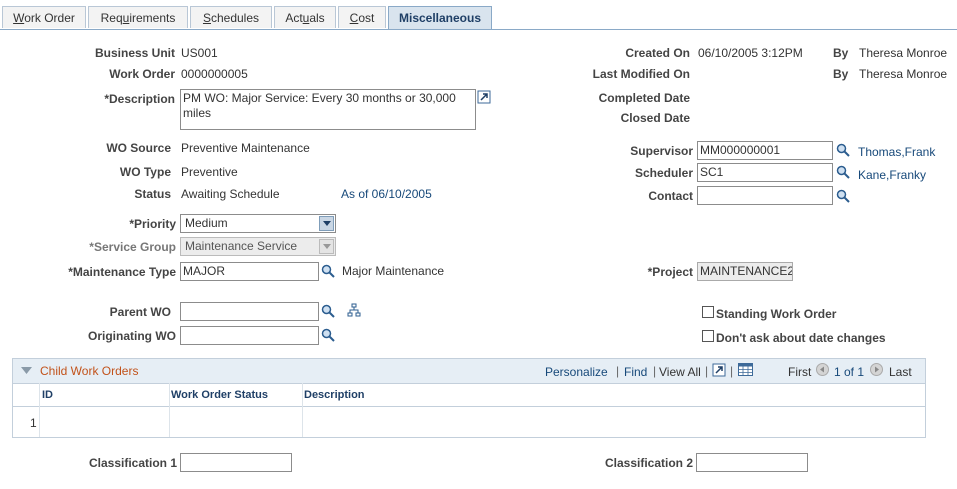  What do you see at coordinates (393, 271) in the screenshot?
I see `maintenance-type-description: Major Maintenance` at bounding box center [393, 271].